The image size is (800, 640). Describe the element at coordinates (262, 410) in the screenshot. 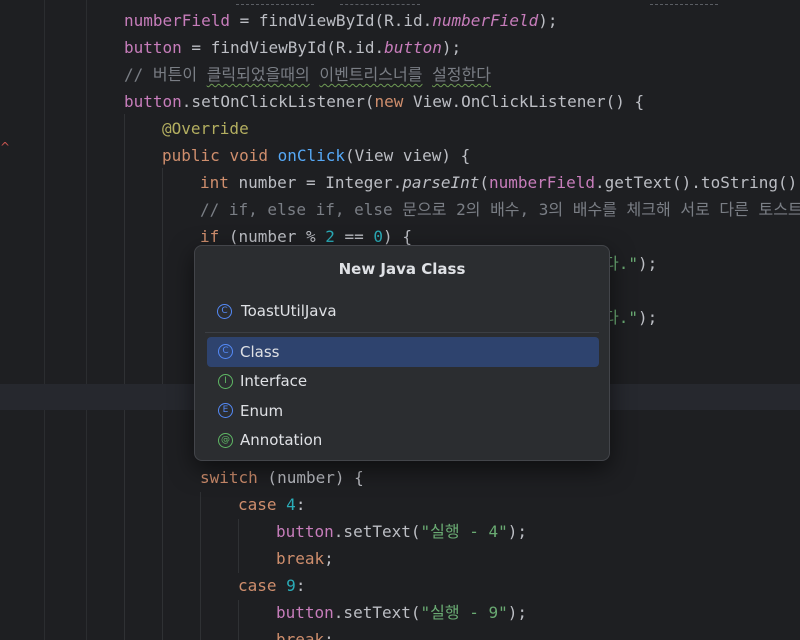

I see `kind-label: Enum` at that location.